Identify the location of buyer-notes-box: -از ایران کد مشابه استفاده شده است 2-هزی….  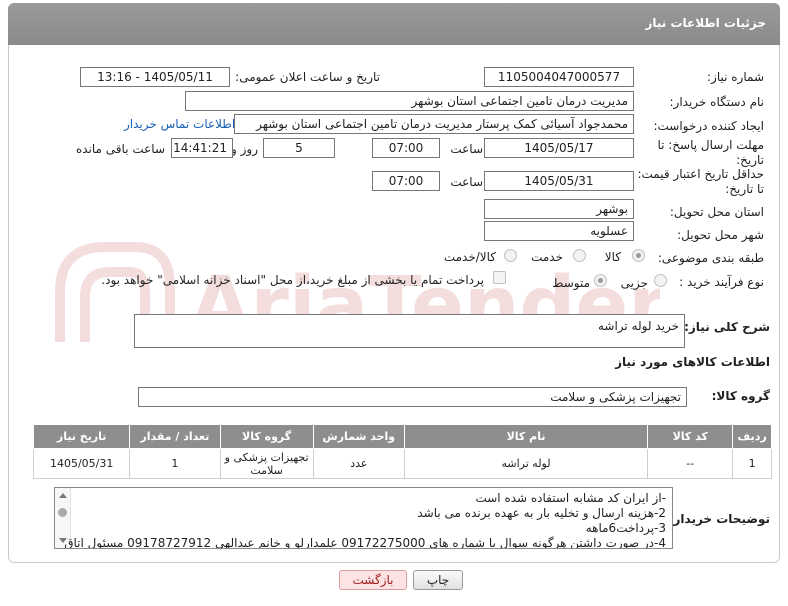
(363, 518).